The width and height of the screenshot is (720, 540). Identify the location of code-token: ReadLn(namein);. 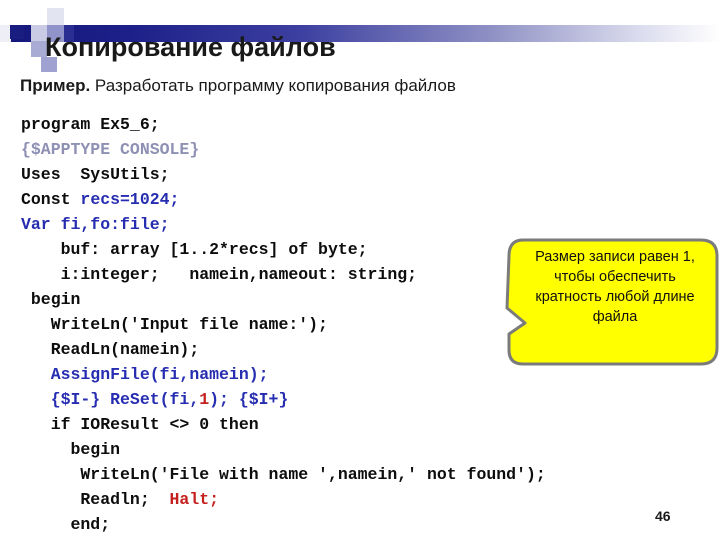
(110, 349).